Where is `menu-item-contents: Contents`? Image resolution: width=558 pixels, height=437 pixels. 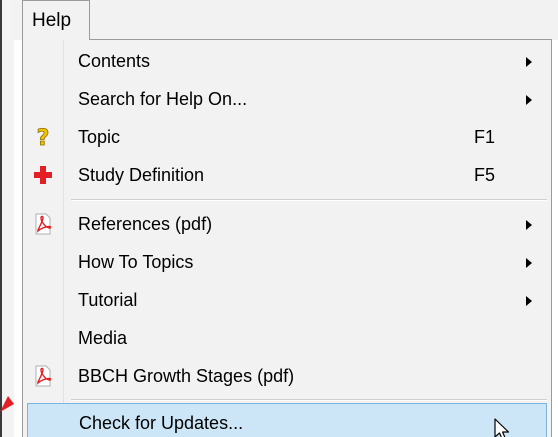 menu-item-contents: Contents is located at coordinates (287, 61).